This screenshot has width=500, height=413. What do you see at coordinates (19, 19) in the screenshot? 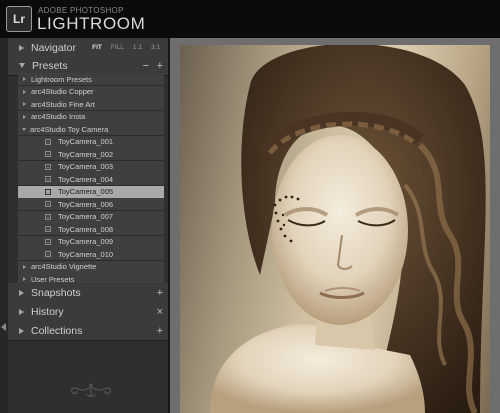
I see `lightroom-logo-icon: Lr` at bounding box center [19, 19].